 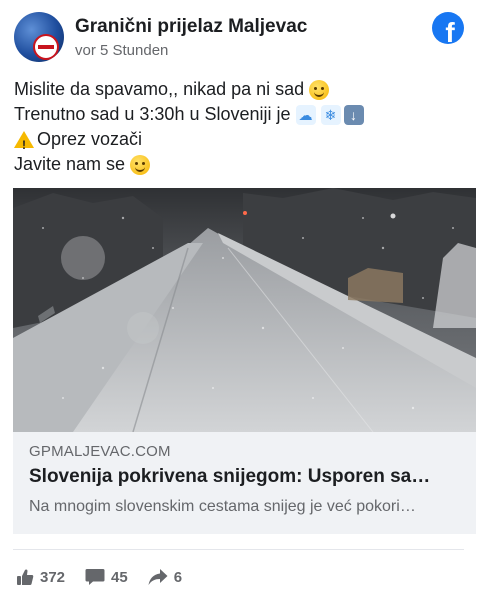 I want to click on comment-bubble-icon, so click(x=95, y=577).